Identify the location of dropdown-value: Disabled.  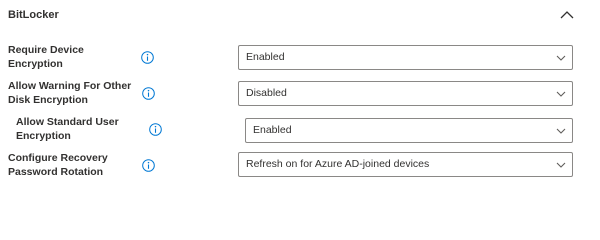
(266, 93).